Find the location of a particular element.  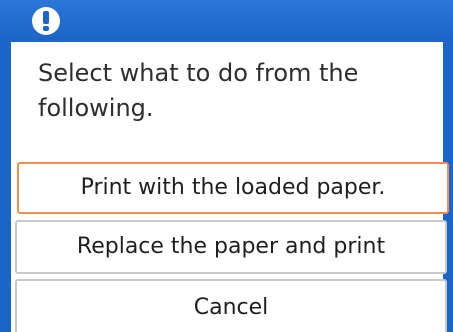

left-frame is located at coordinates (5, 166).